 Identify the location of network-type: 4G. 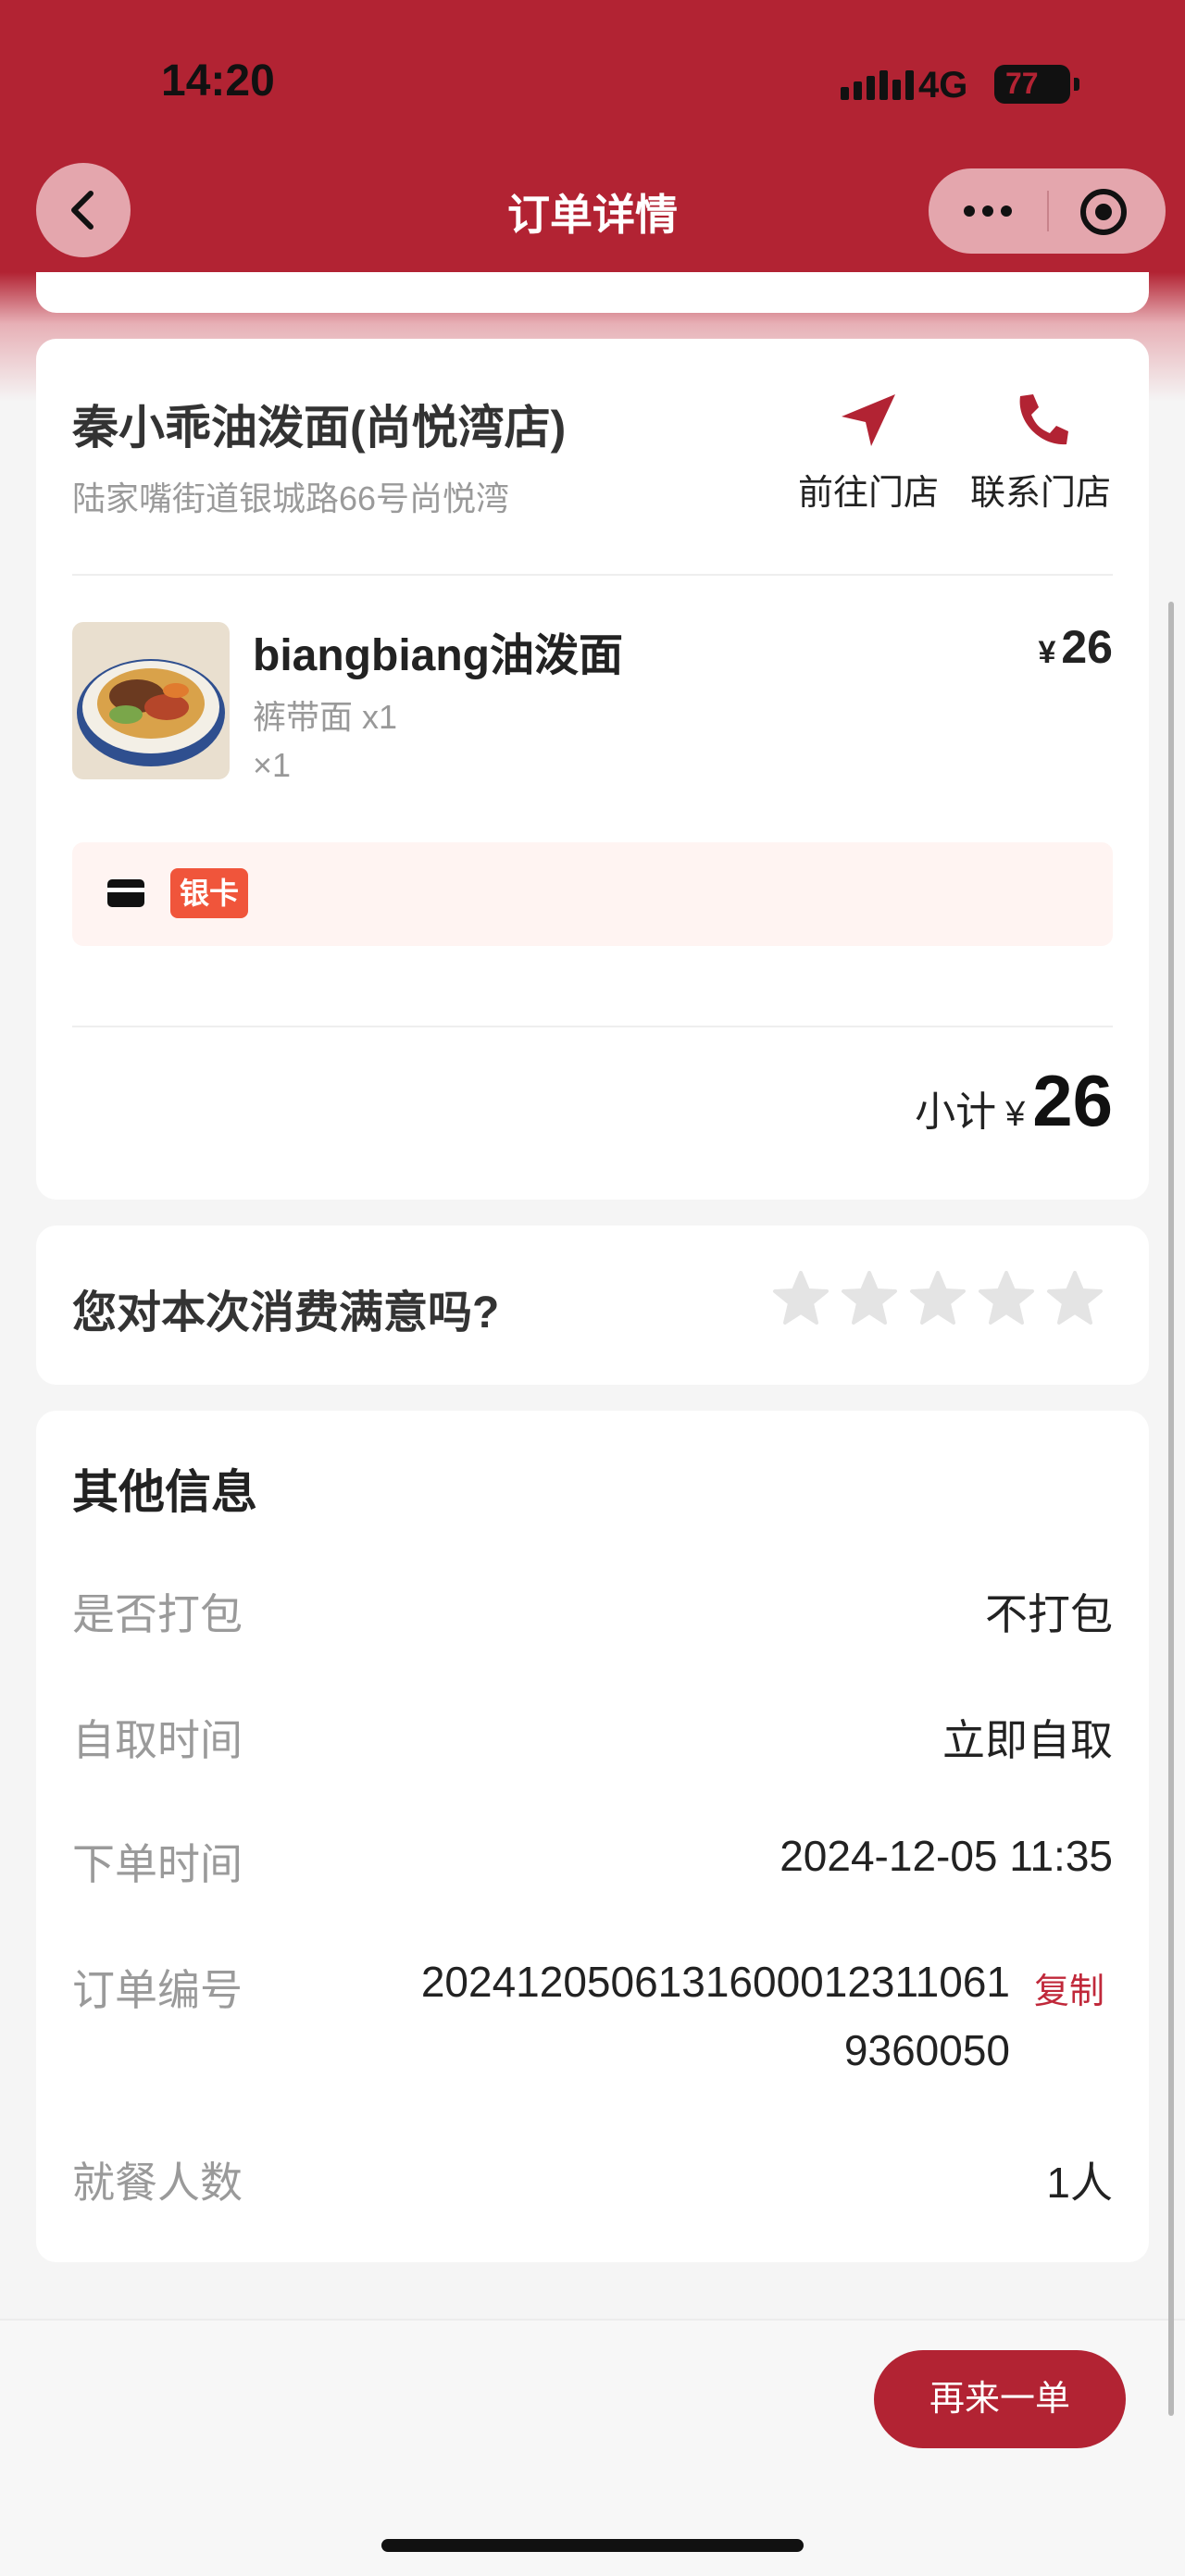
(943, 85).